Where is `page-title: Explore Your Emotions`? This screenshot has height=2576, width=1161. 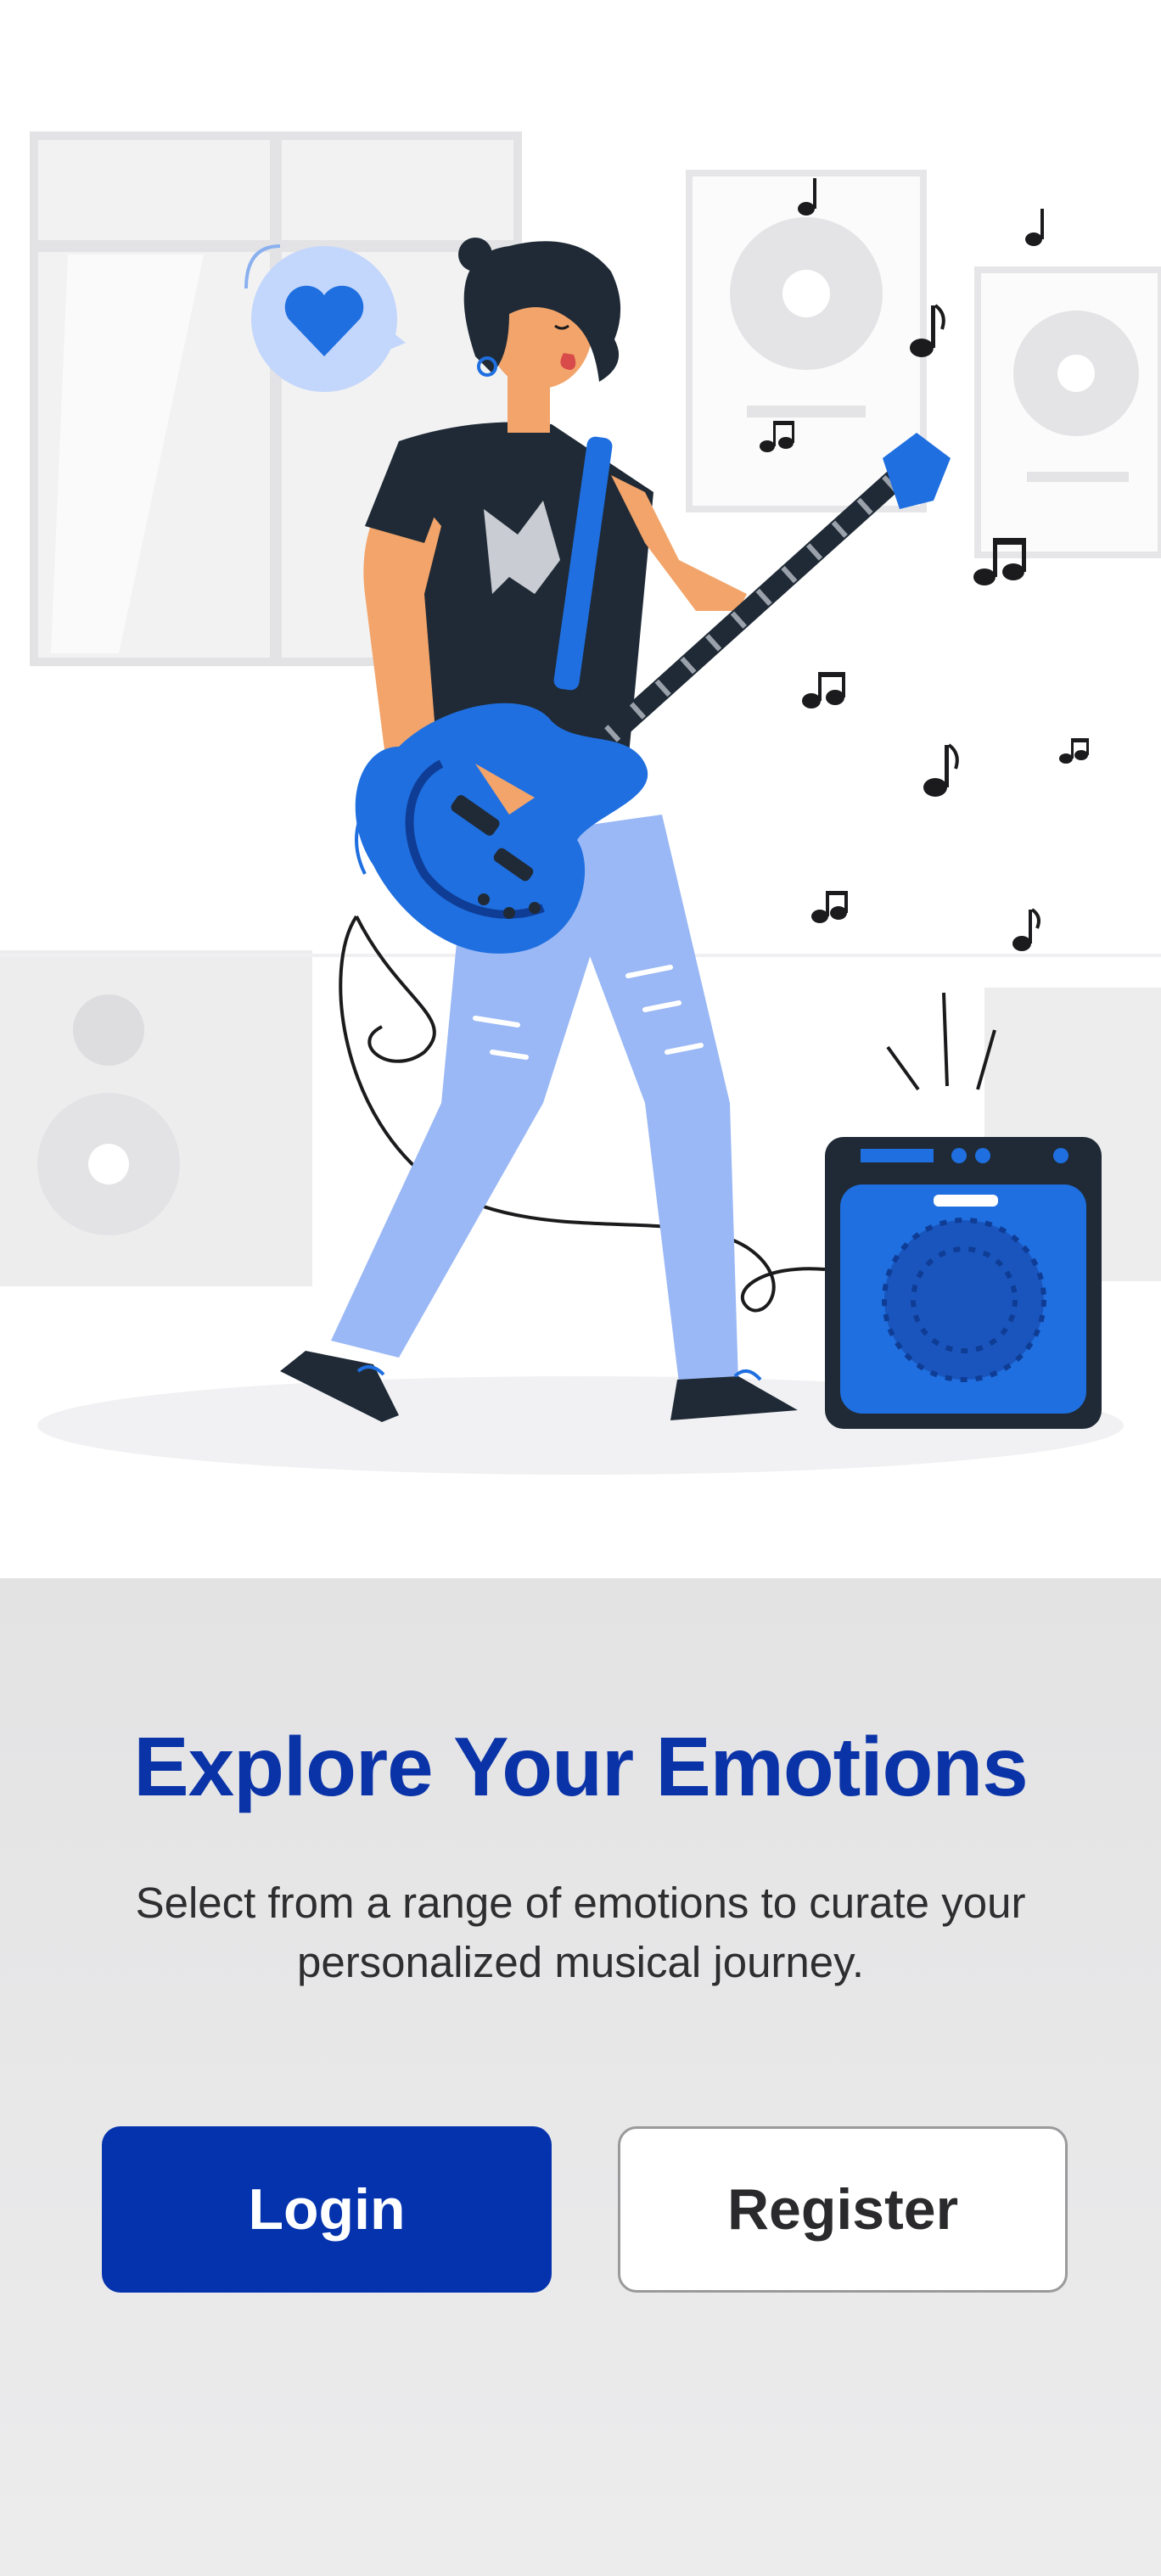
page-title: Explore Your Emotions is located at coordinates (581, 1766).